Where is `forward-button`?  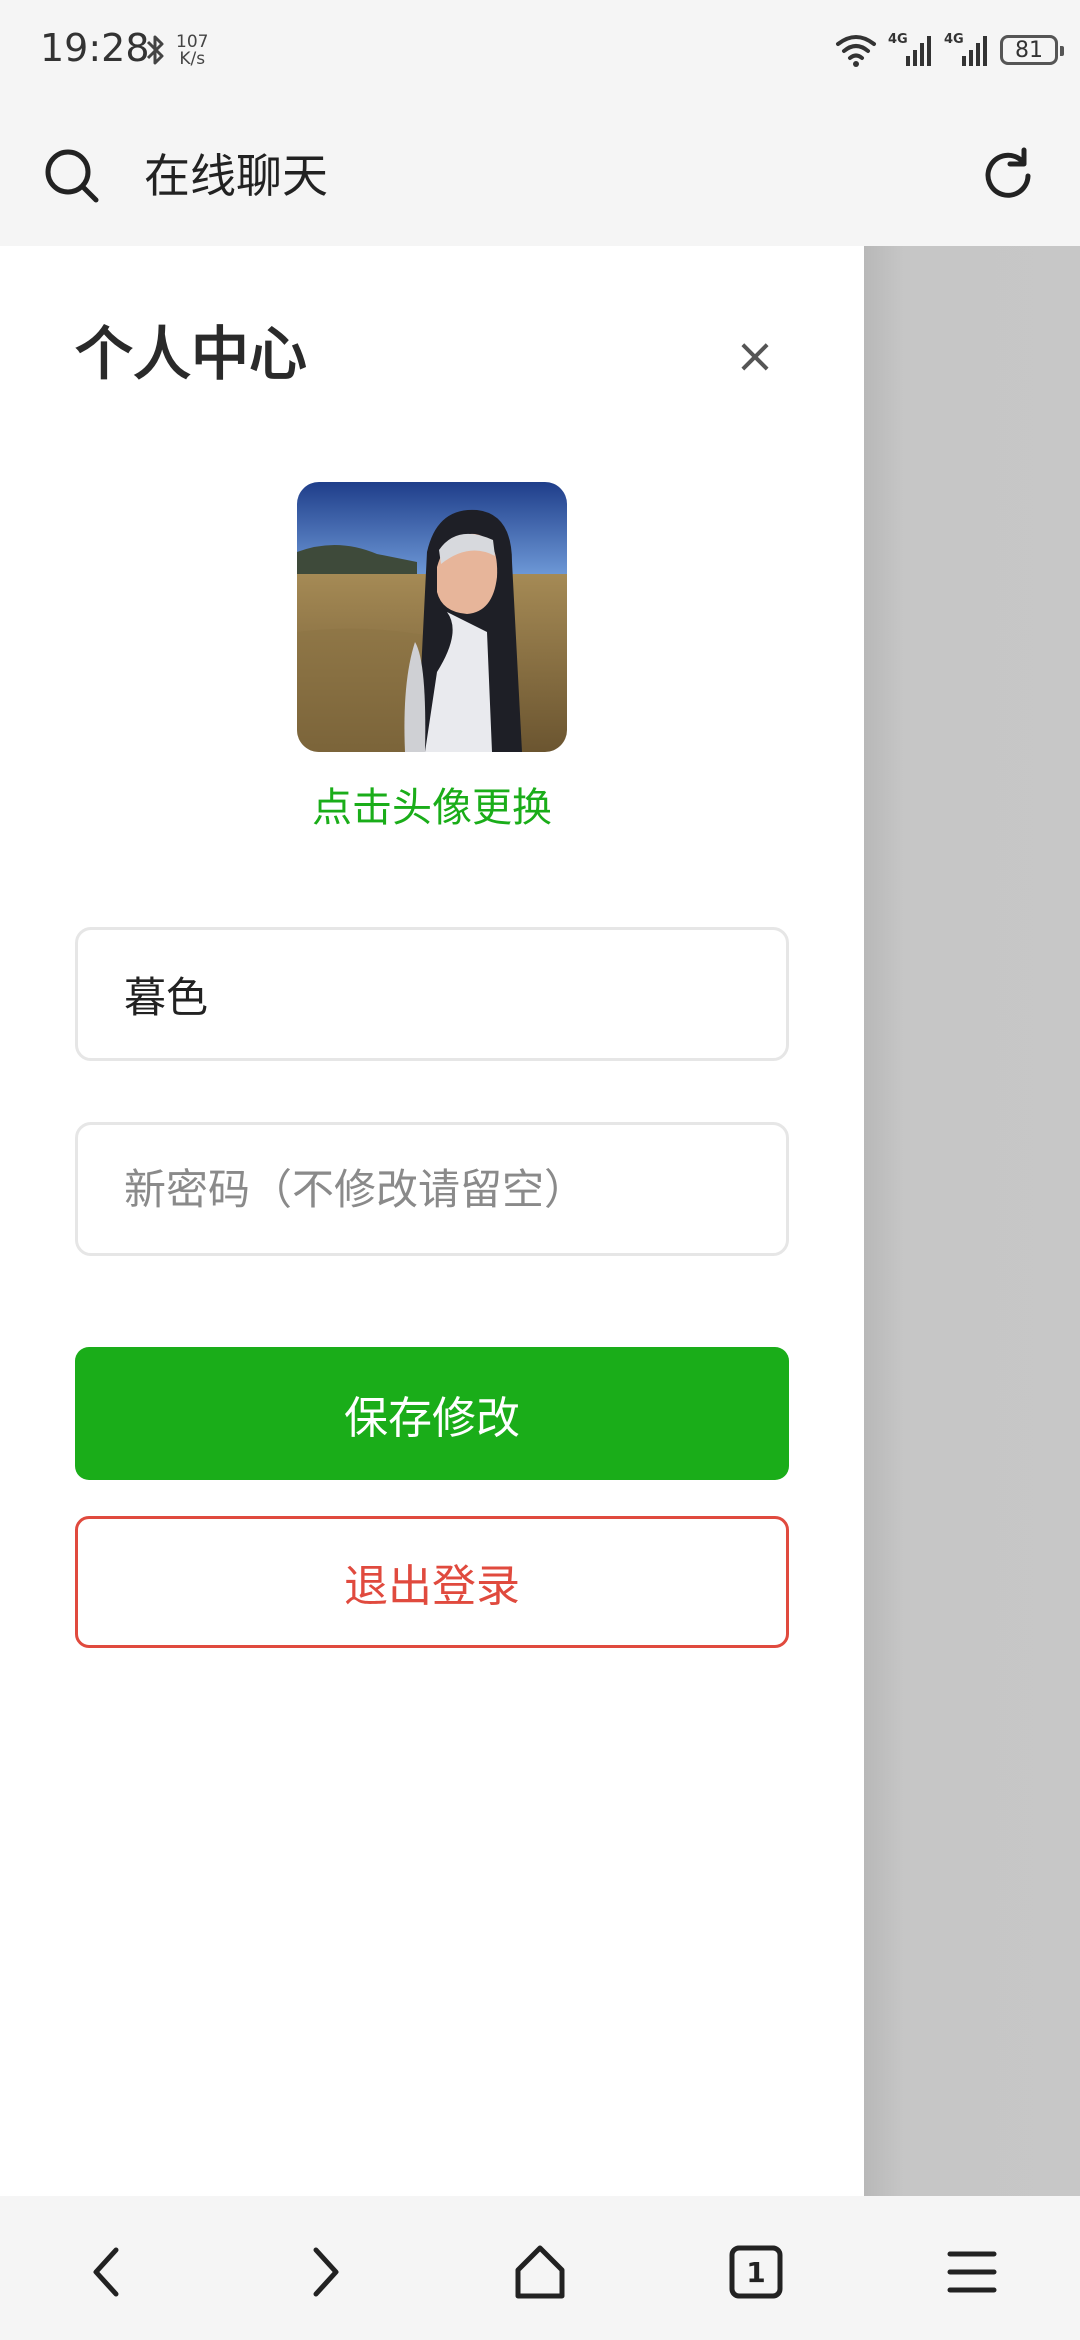 forward-button is located at coordinates (324, 2272).